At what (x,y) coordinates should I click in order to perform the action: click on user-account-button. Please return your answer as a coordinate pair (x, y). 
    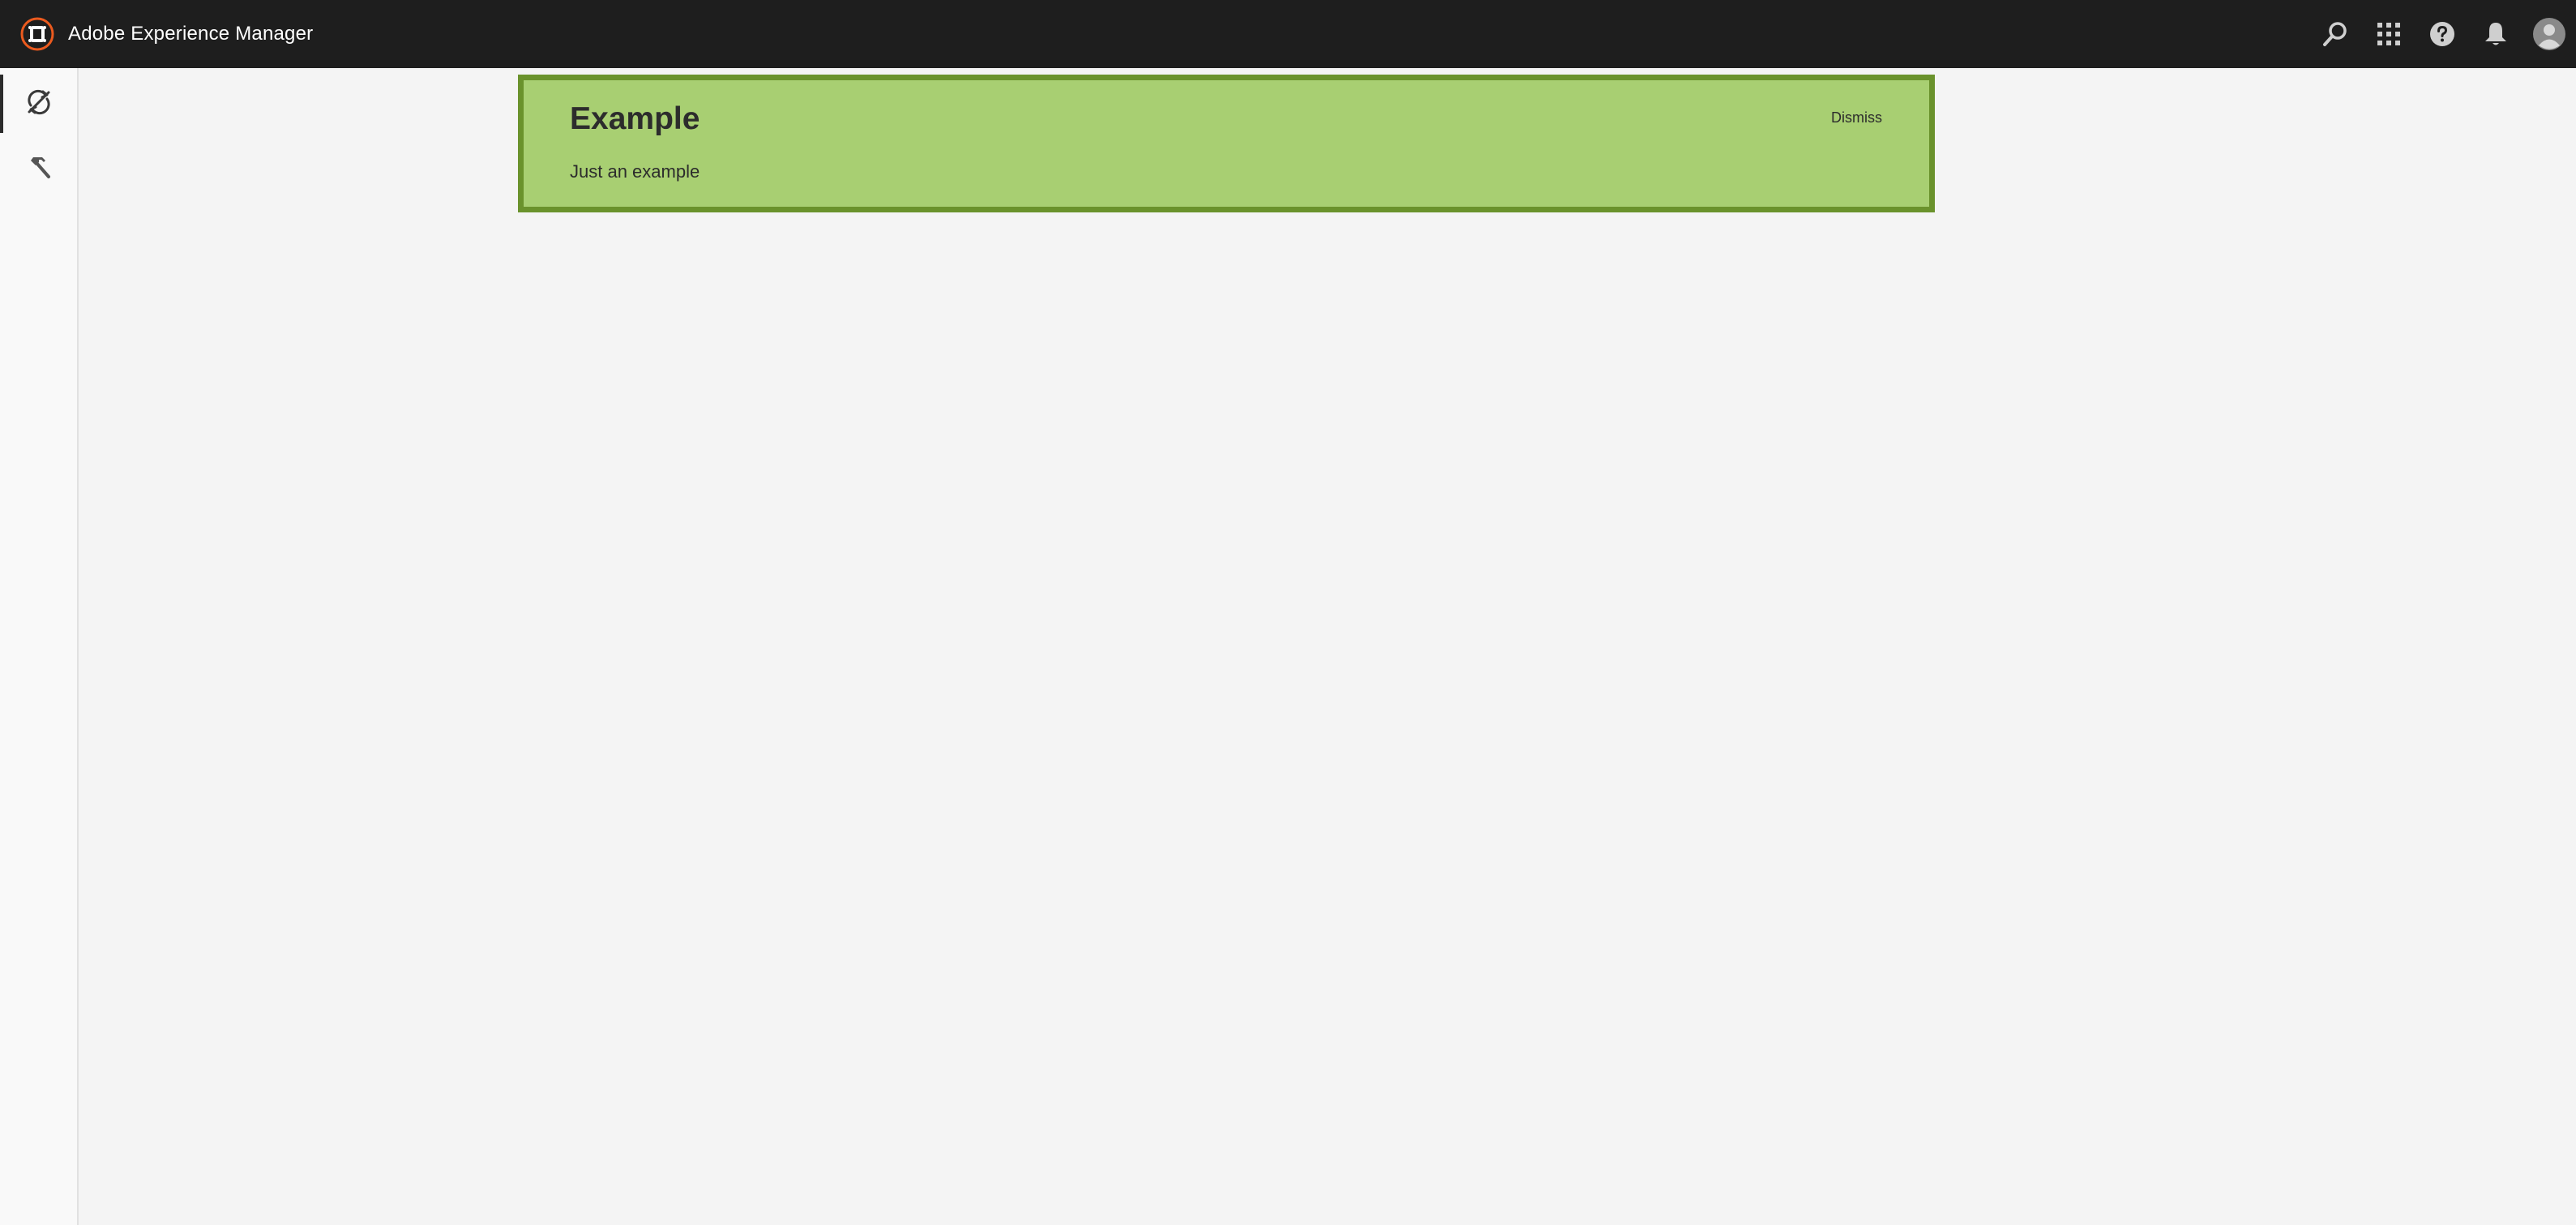
    Looking at the image, I should click on (2549, 34).